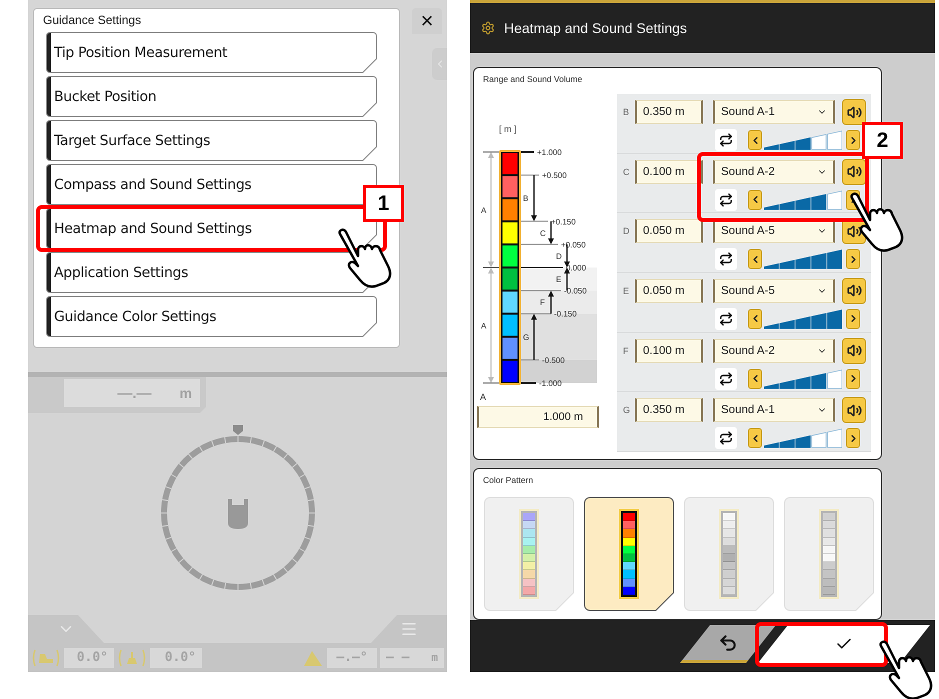 This screenshot has height=699, width=939. I want to click on panel-title: Color Pattern, so click(508, 480).